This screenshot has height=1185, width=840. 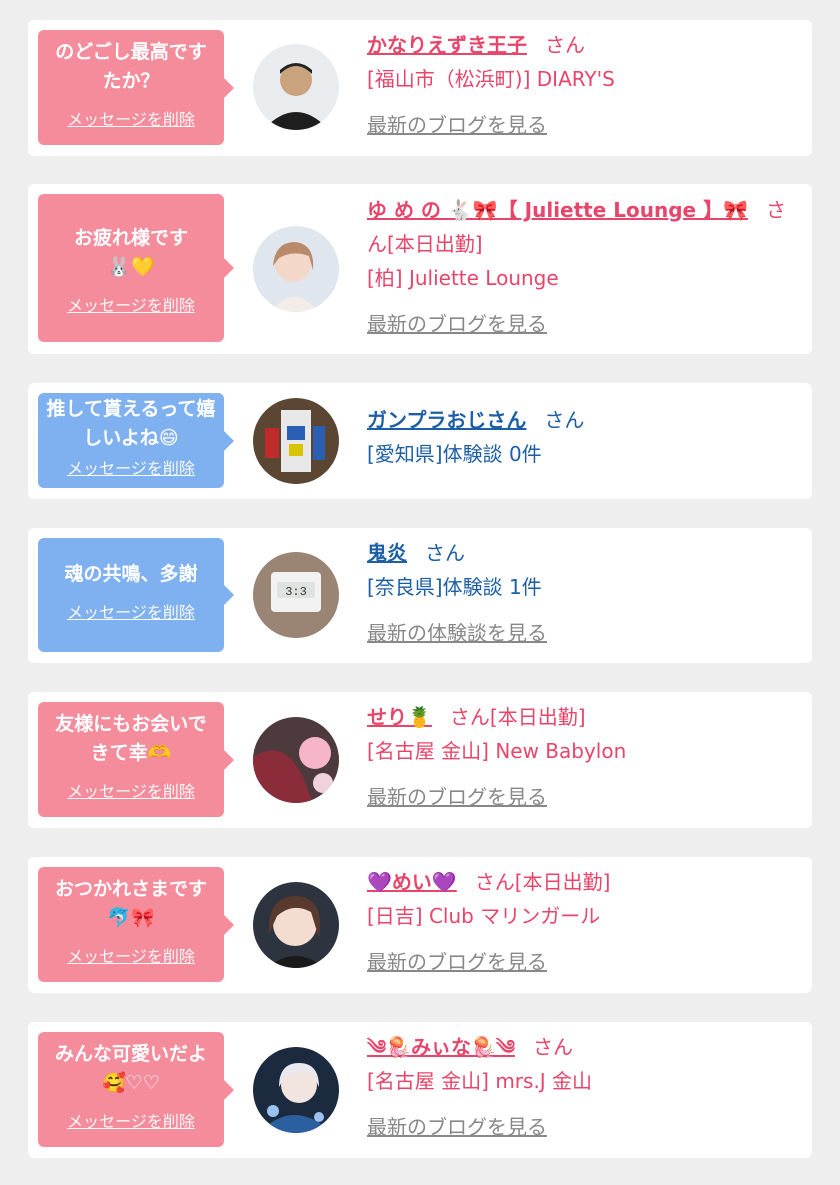 I want to click on user-detail: [名古屋 金山] New Babylon, so click(x=497, y=751).